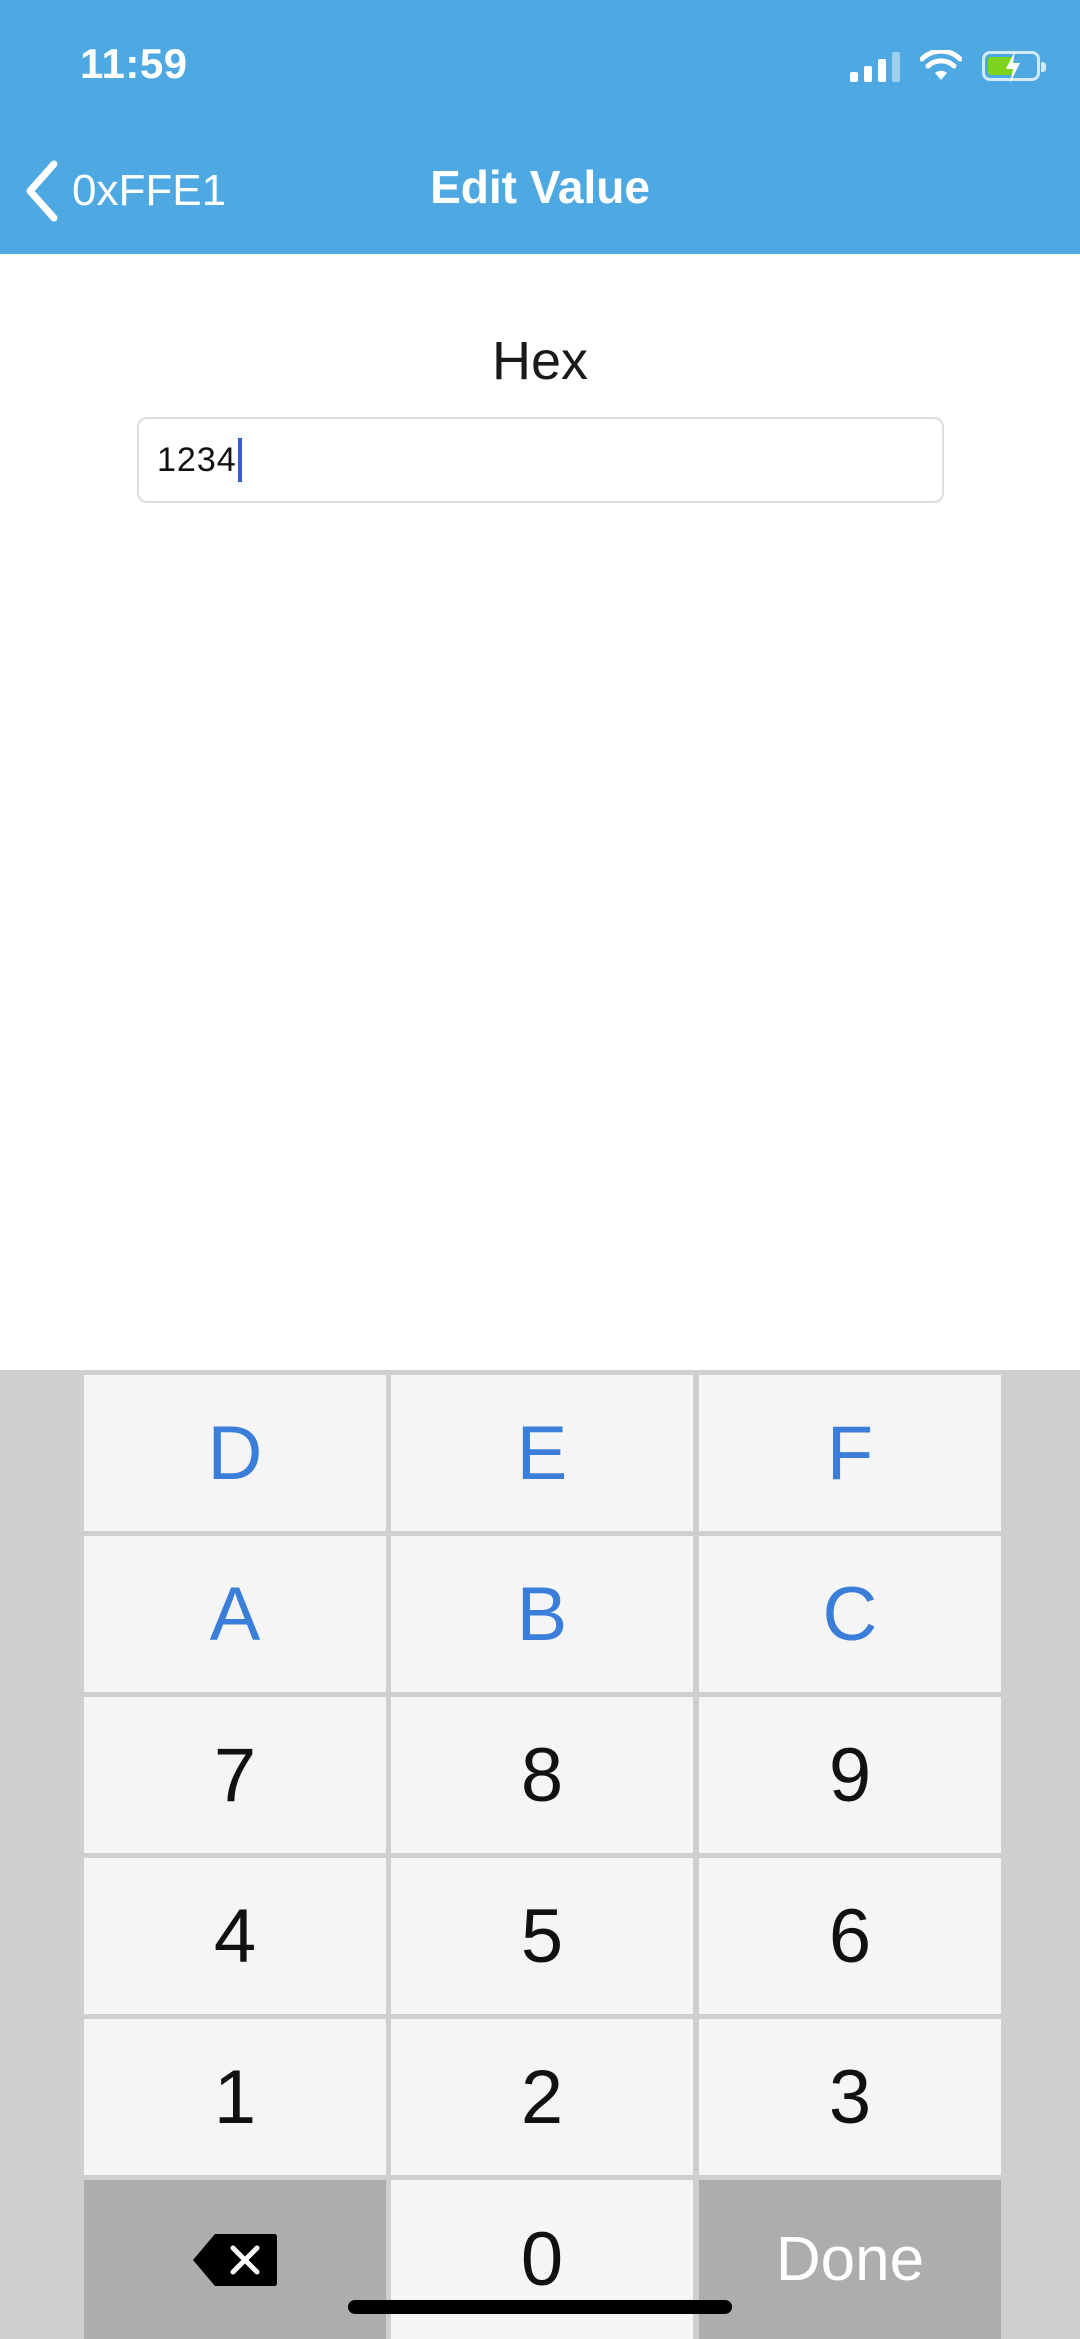 This screenshot has width=1080, height=2339. I want to click on status-time: 11:59, so click(134, 63).